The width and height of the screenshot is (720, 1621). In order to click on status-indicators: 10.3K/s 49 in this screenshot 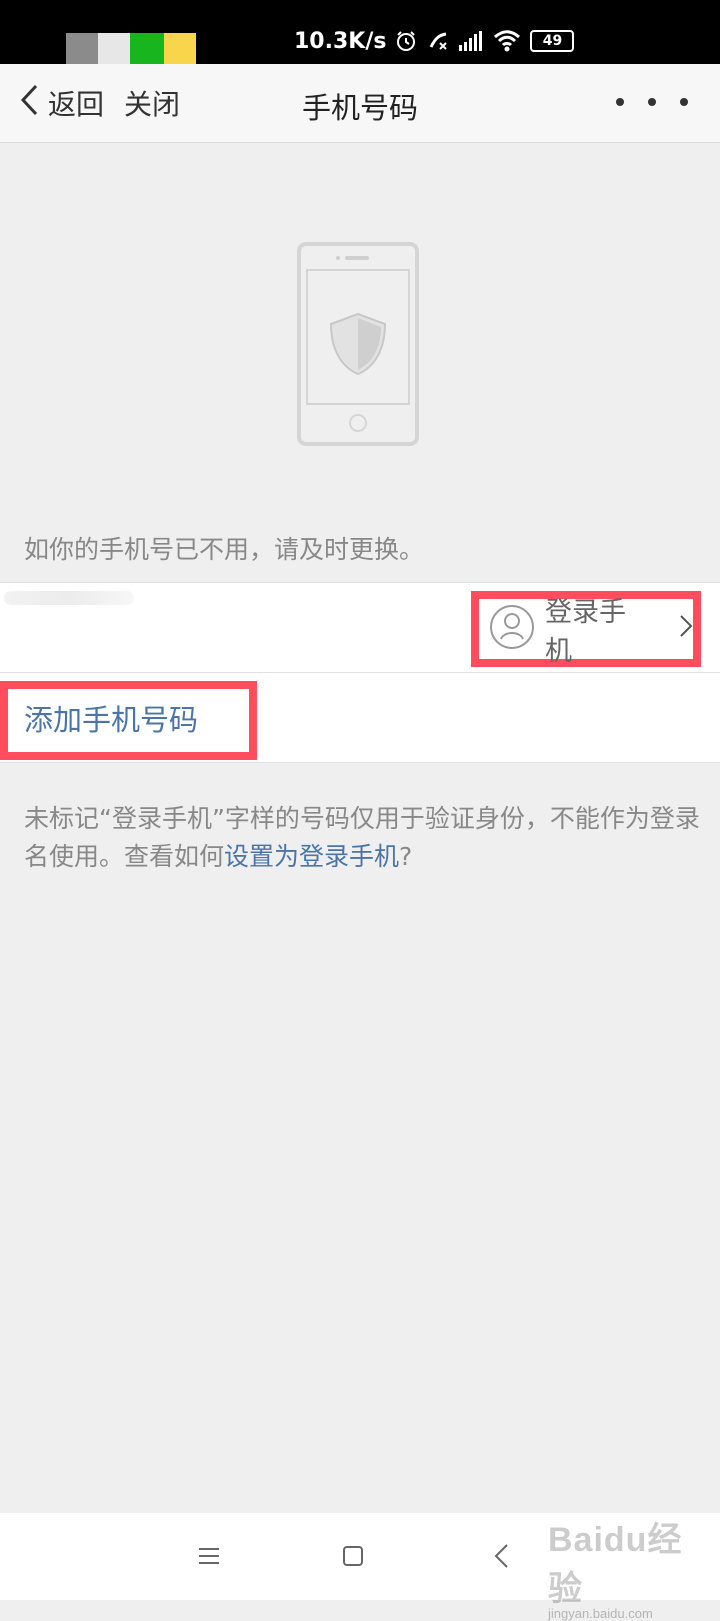, I will do `click(434, 41)`.